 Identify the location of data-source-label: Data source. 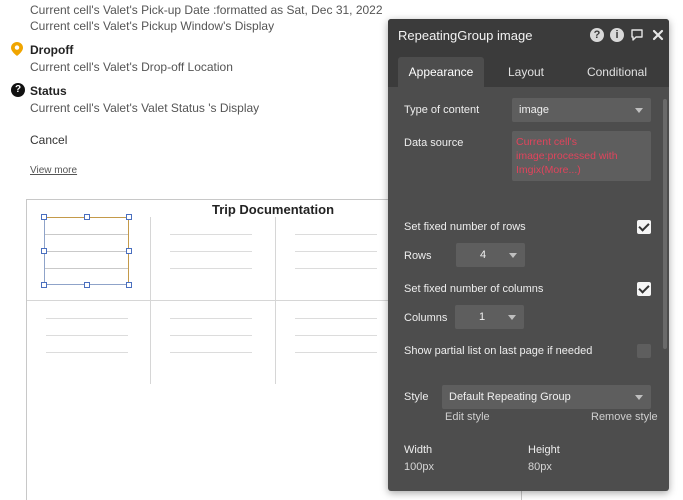
(434, 143).